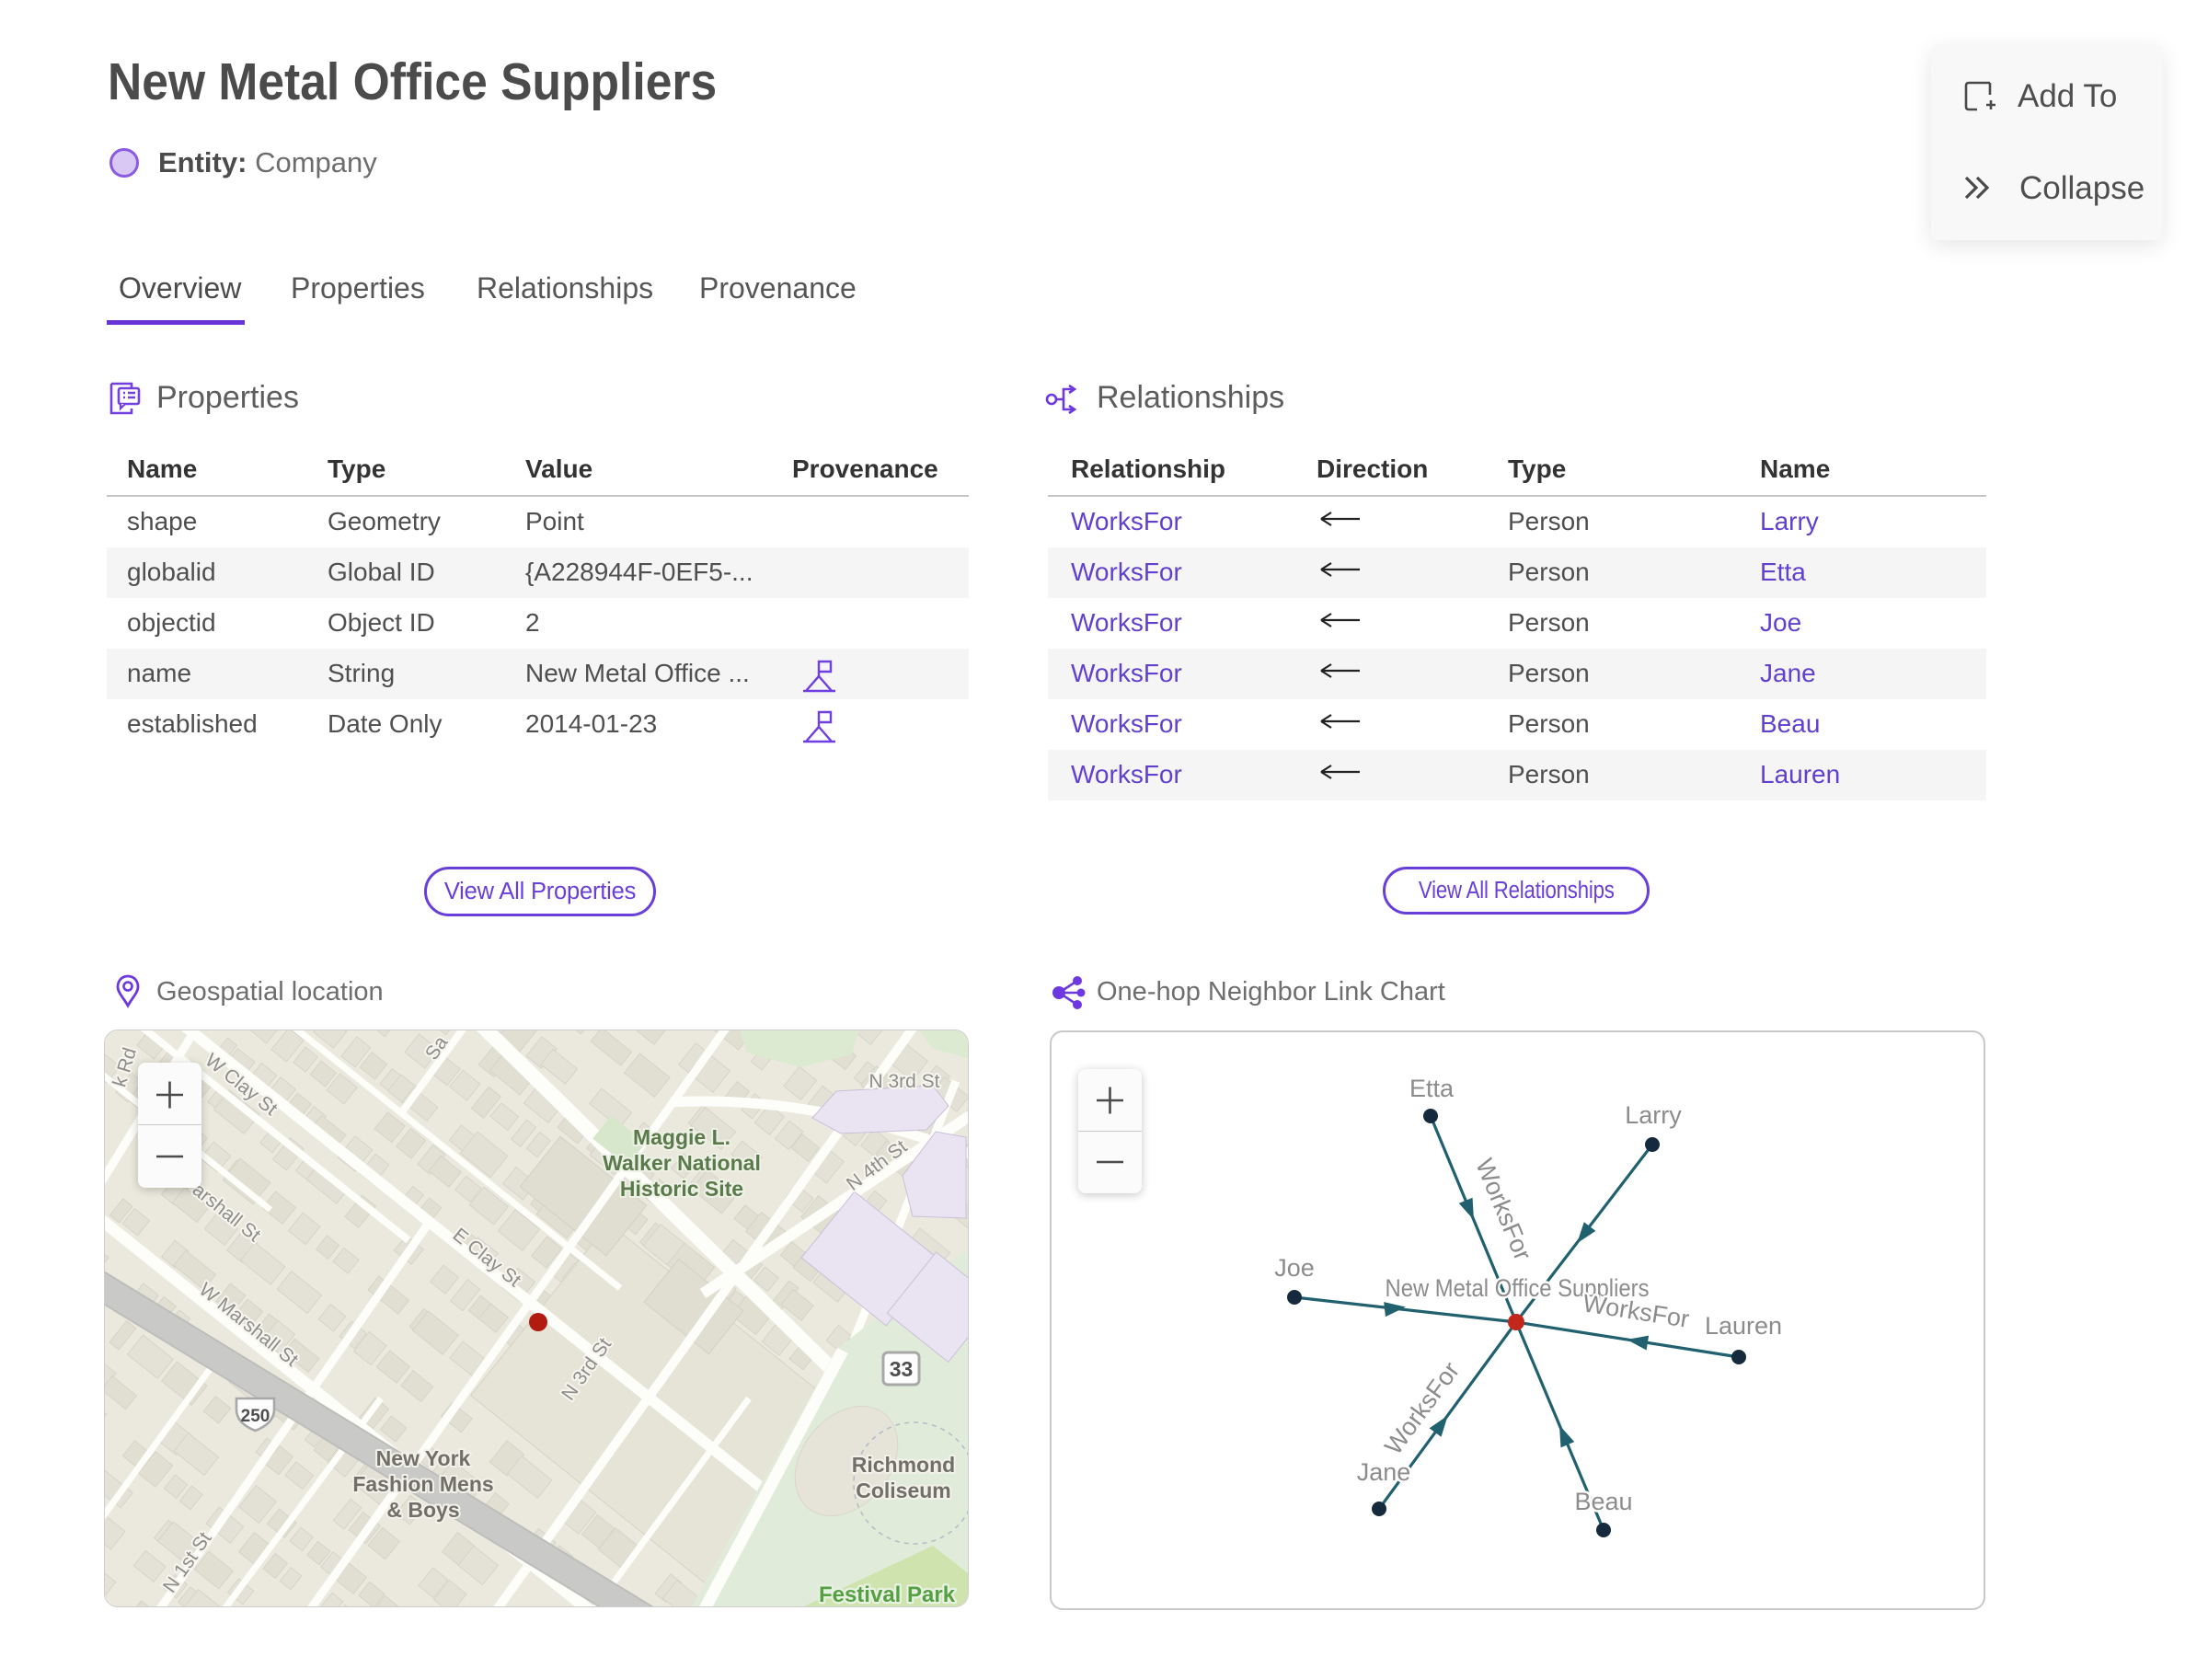 This screenshot has width=2208, height=1680. What do you see at coordinates (1384, 1472) in the screenshot?
I see `svg-text: Jane` at bounding box center [1384, 1472].